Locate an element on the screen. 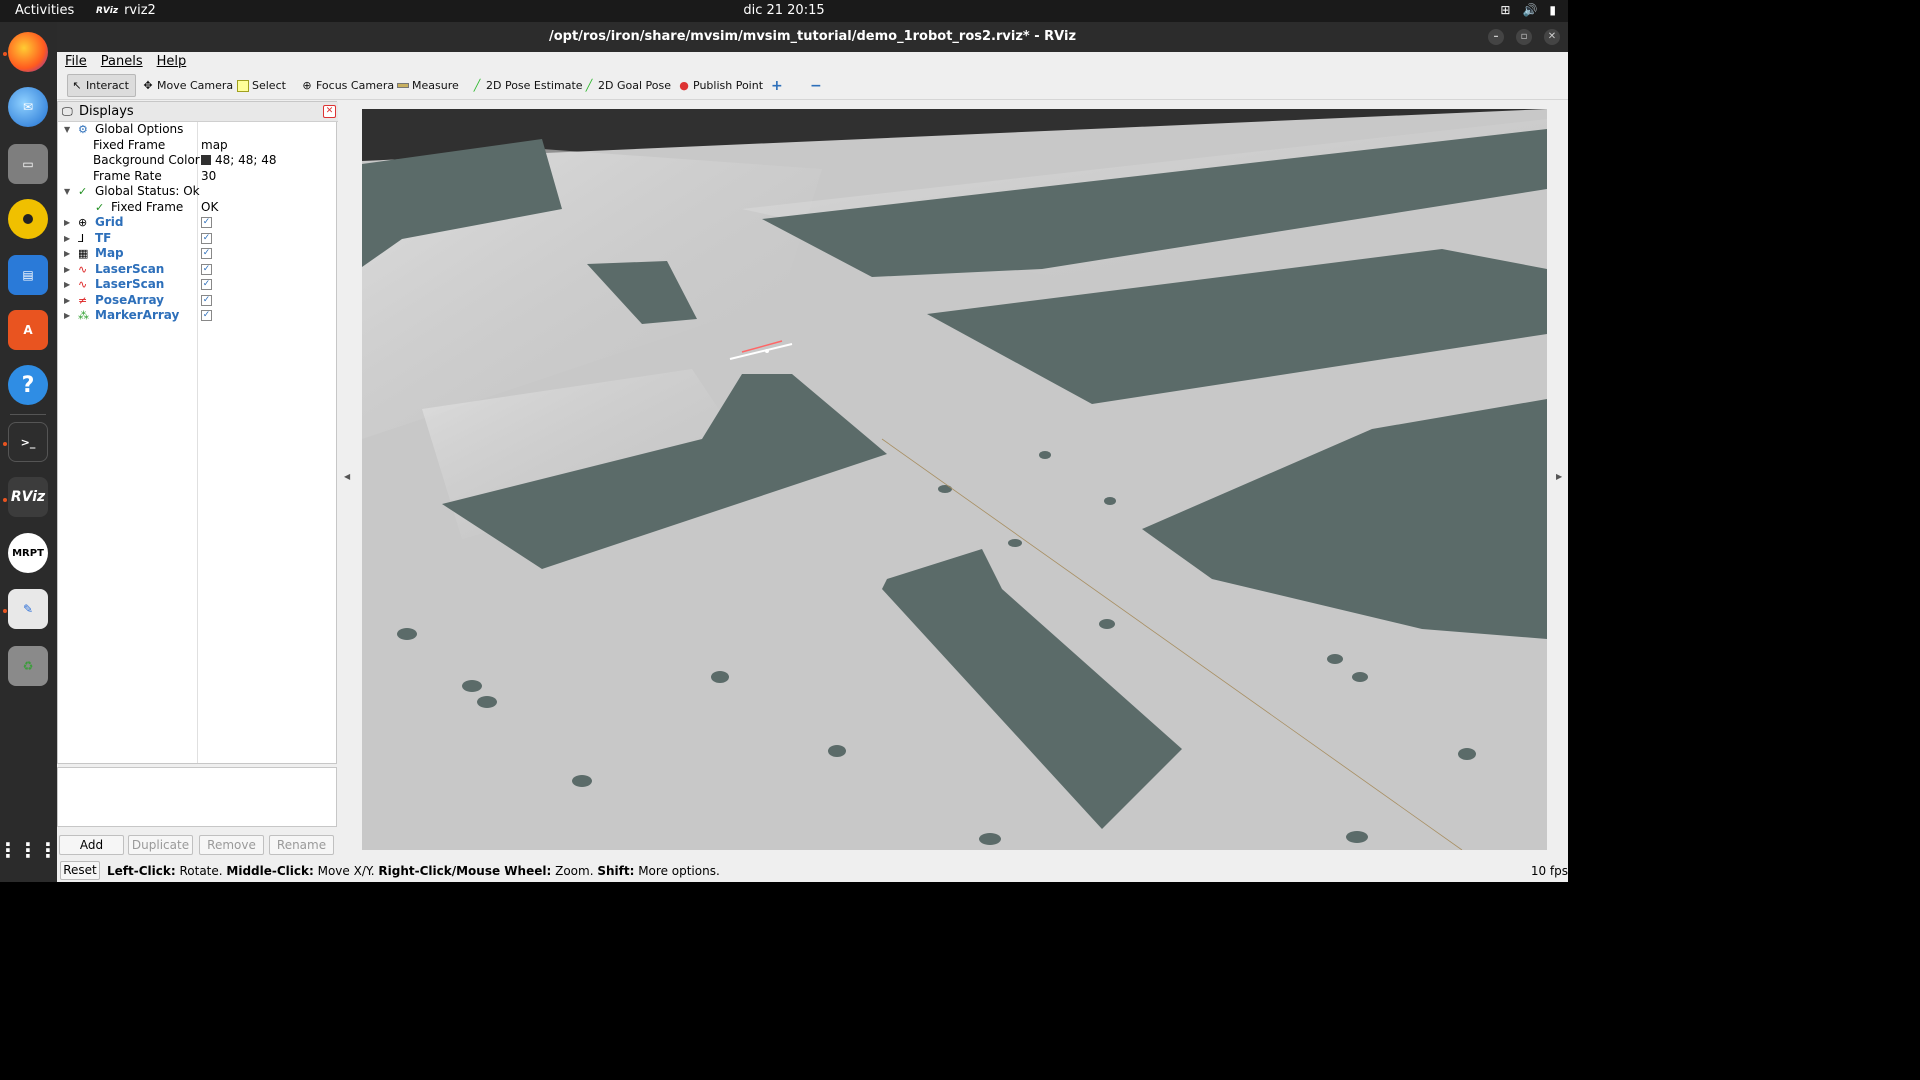  measure-tool: Measure is located at coordinates (428, 85).